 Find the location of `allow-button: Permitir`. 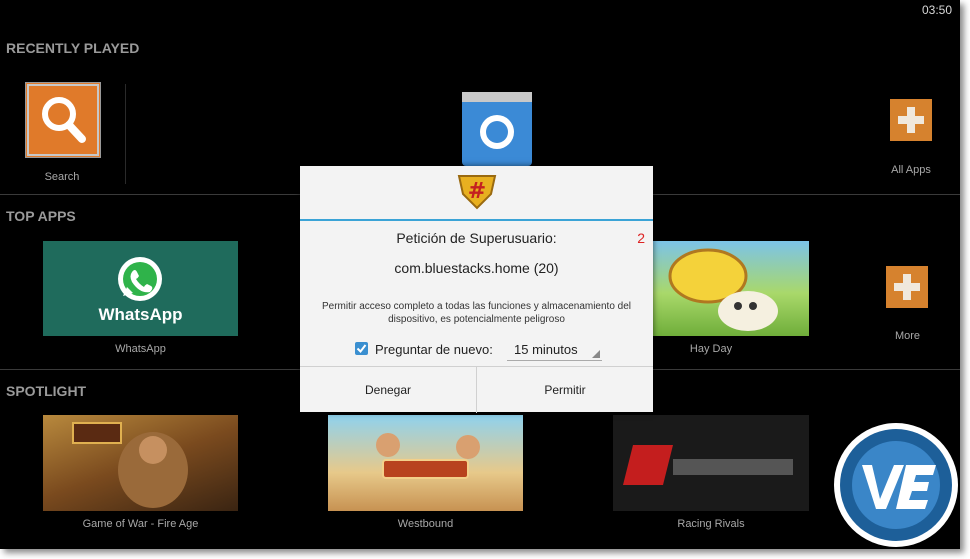

allow-button: Permitir is located at coordinates (565, 390).